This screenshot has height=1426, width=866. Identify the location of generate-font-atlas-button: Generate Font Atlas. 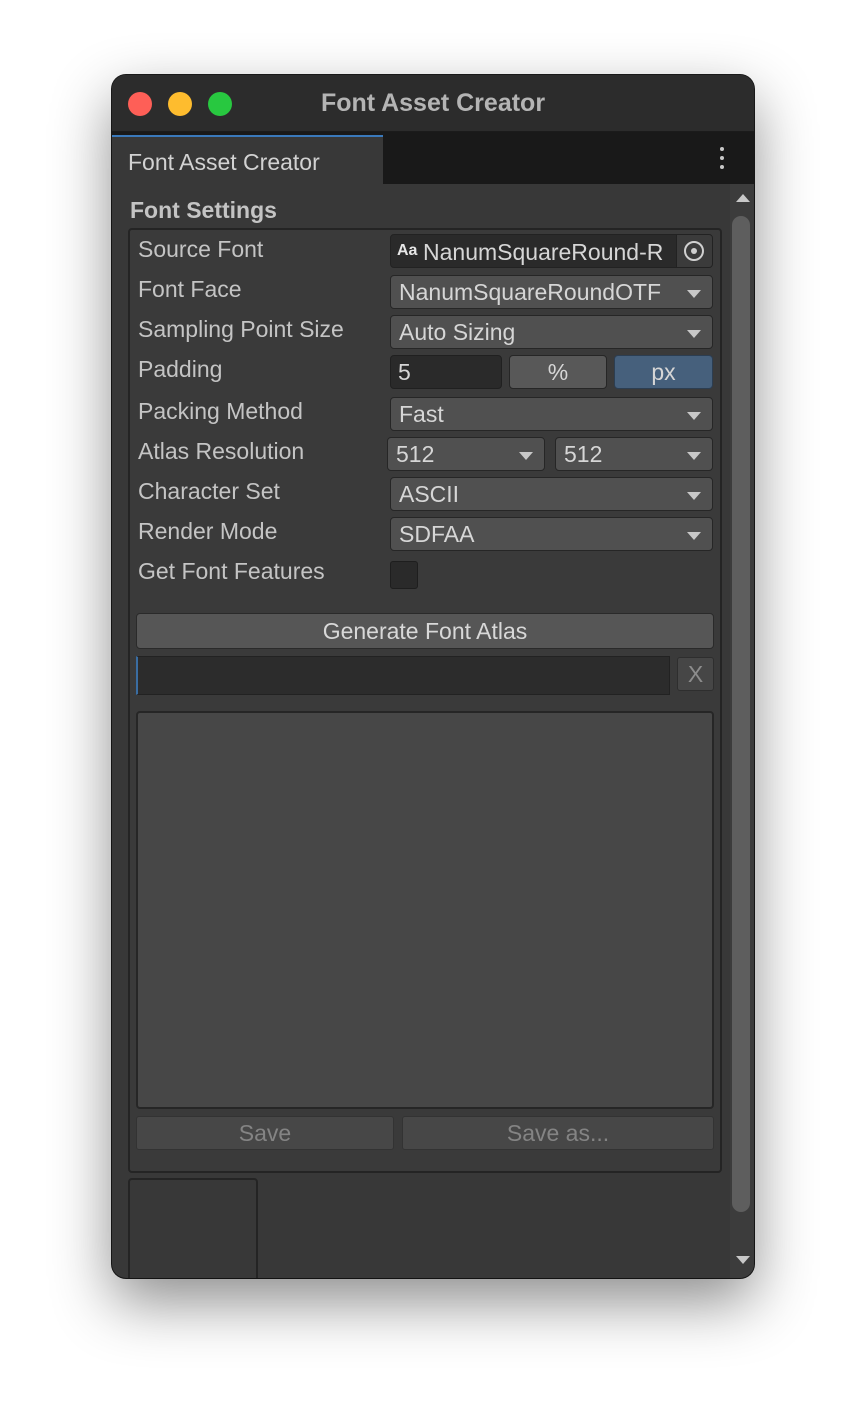
(425, 631).